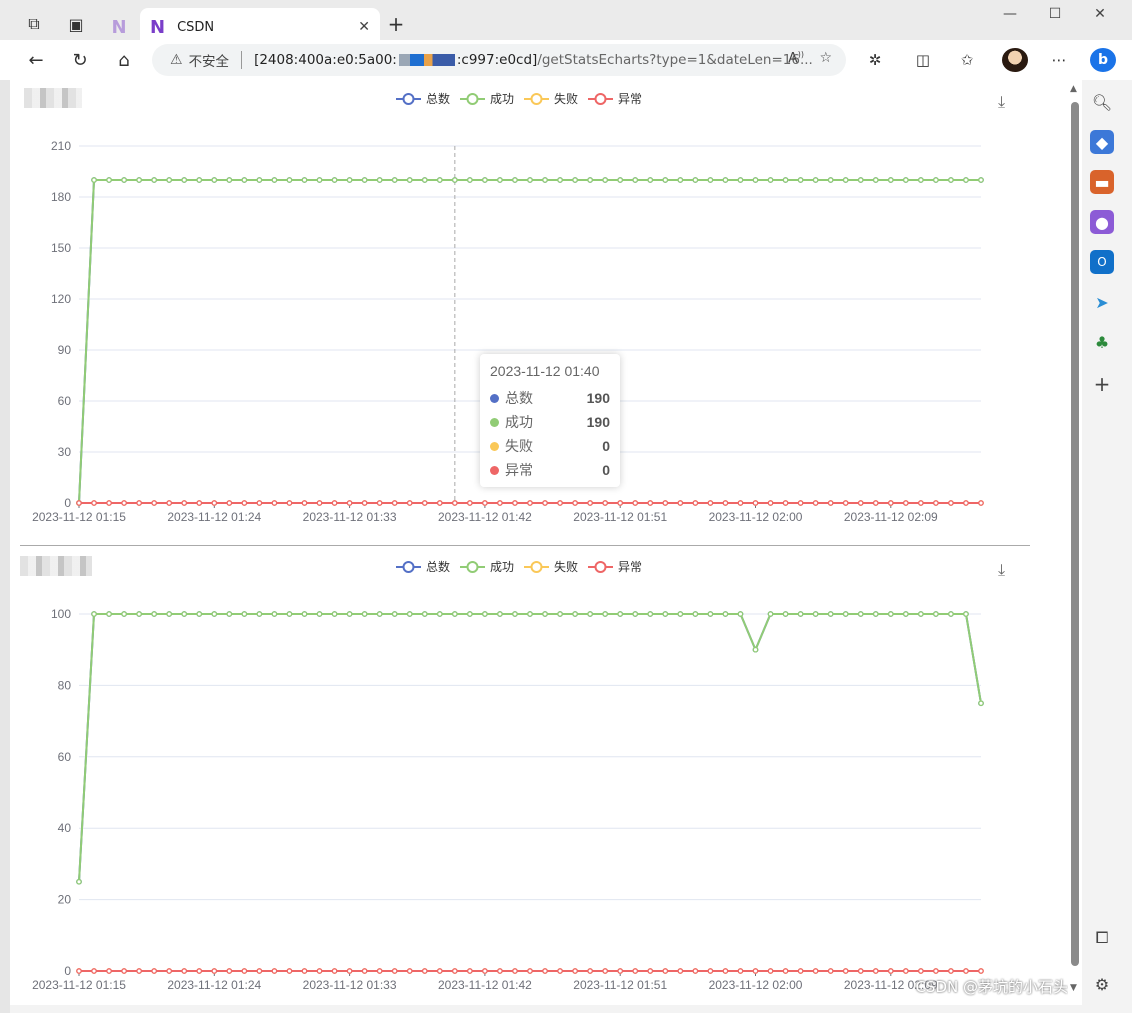  What do you see at coordinates (1102, 182) in the screenshot?
I see `tools-icon: ▬` at bounding box center [1102, 182].